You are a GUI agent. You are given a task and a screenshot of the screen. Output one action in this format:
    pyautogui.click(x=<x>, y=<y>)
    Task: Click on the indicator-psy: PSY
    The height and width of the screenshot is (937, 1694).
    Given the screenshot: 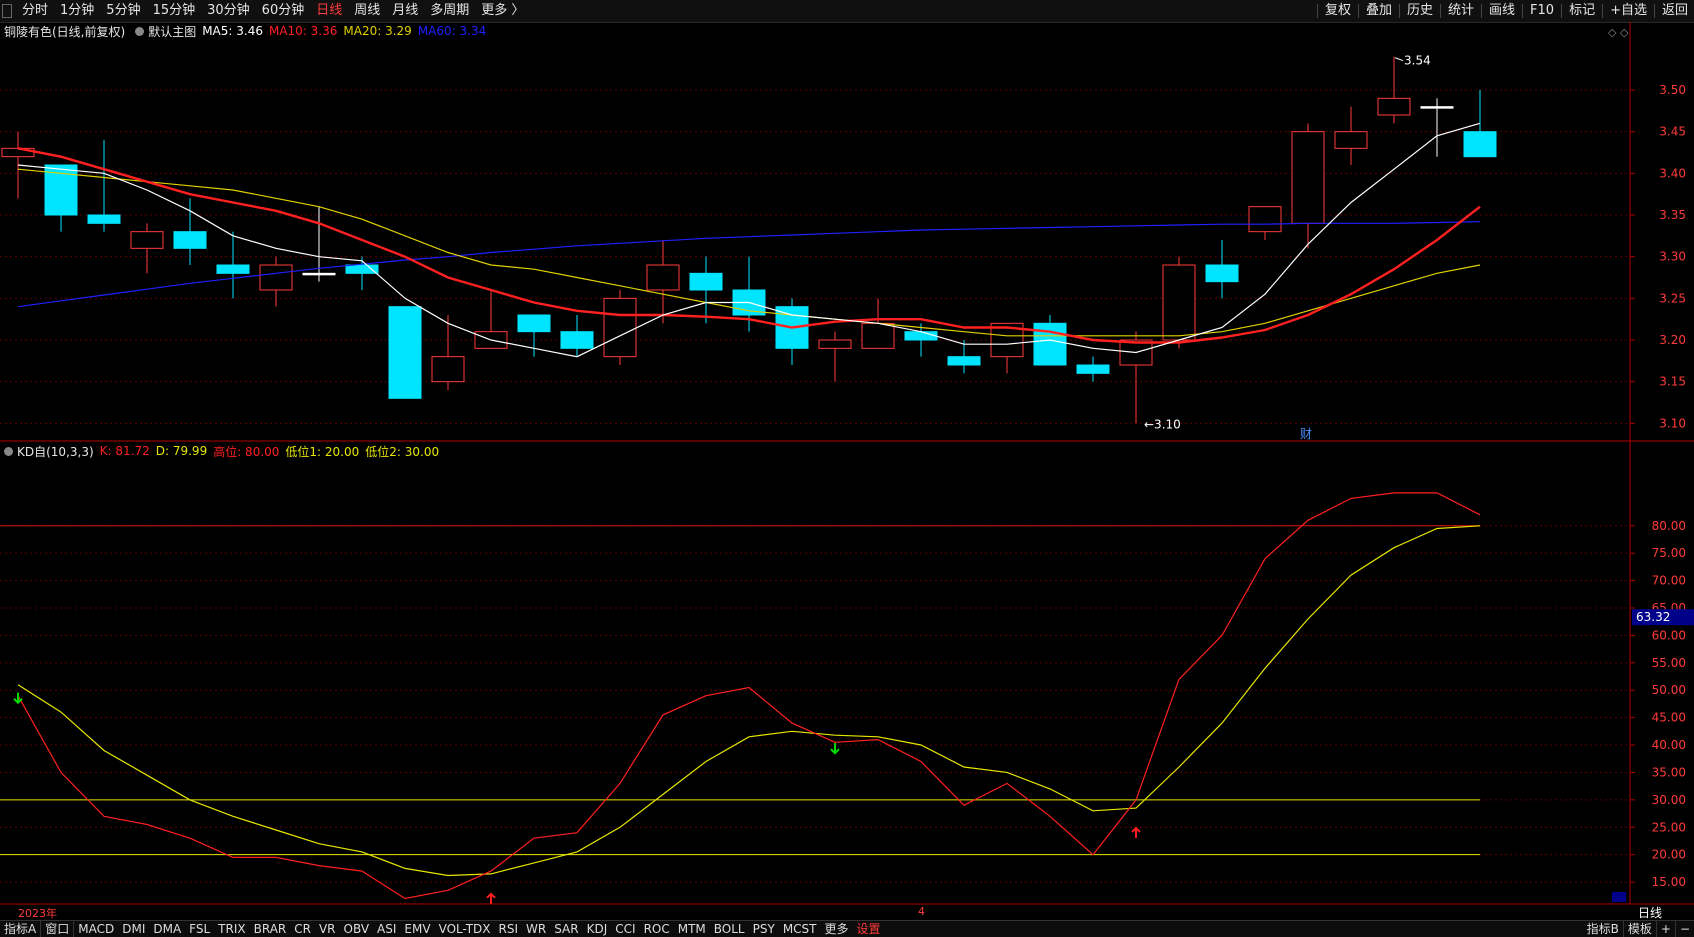 What is the action you would take?
    pyautogui.click(x=764, y=929)
    